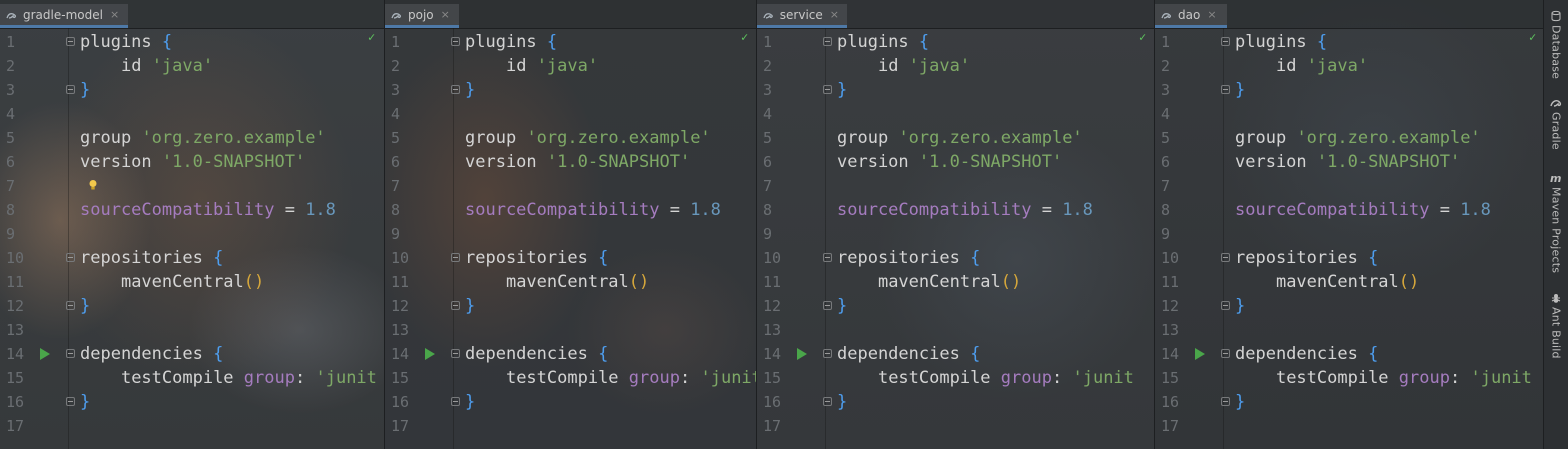  I want to click on sidebar-maven-projects: m Maven Projects, so click(1556, 222).